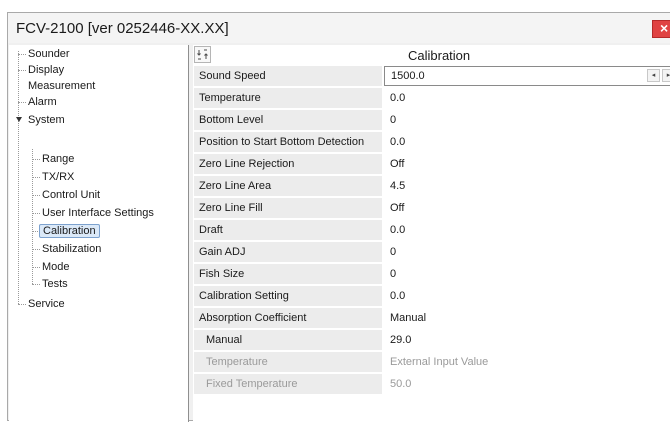 This screenshot has width=670, height=422. Describe the element at coordinates (46, 120) in the screenshot. I see `tree-item-label: System` at that location.